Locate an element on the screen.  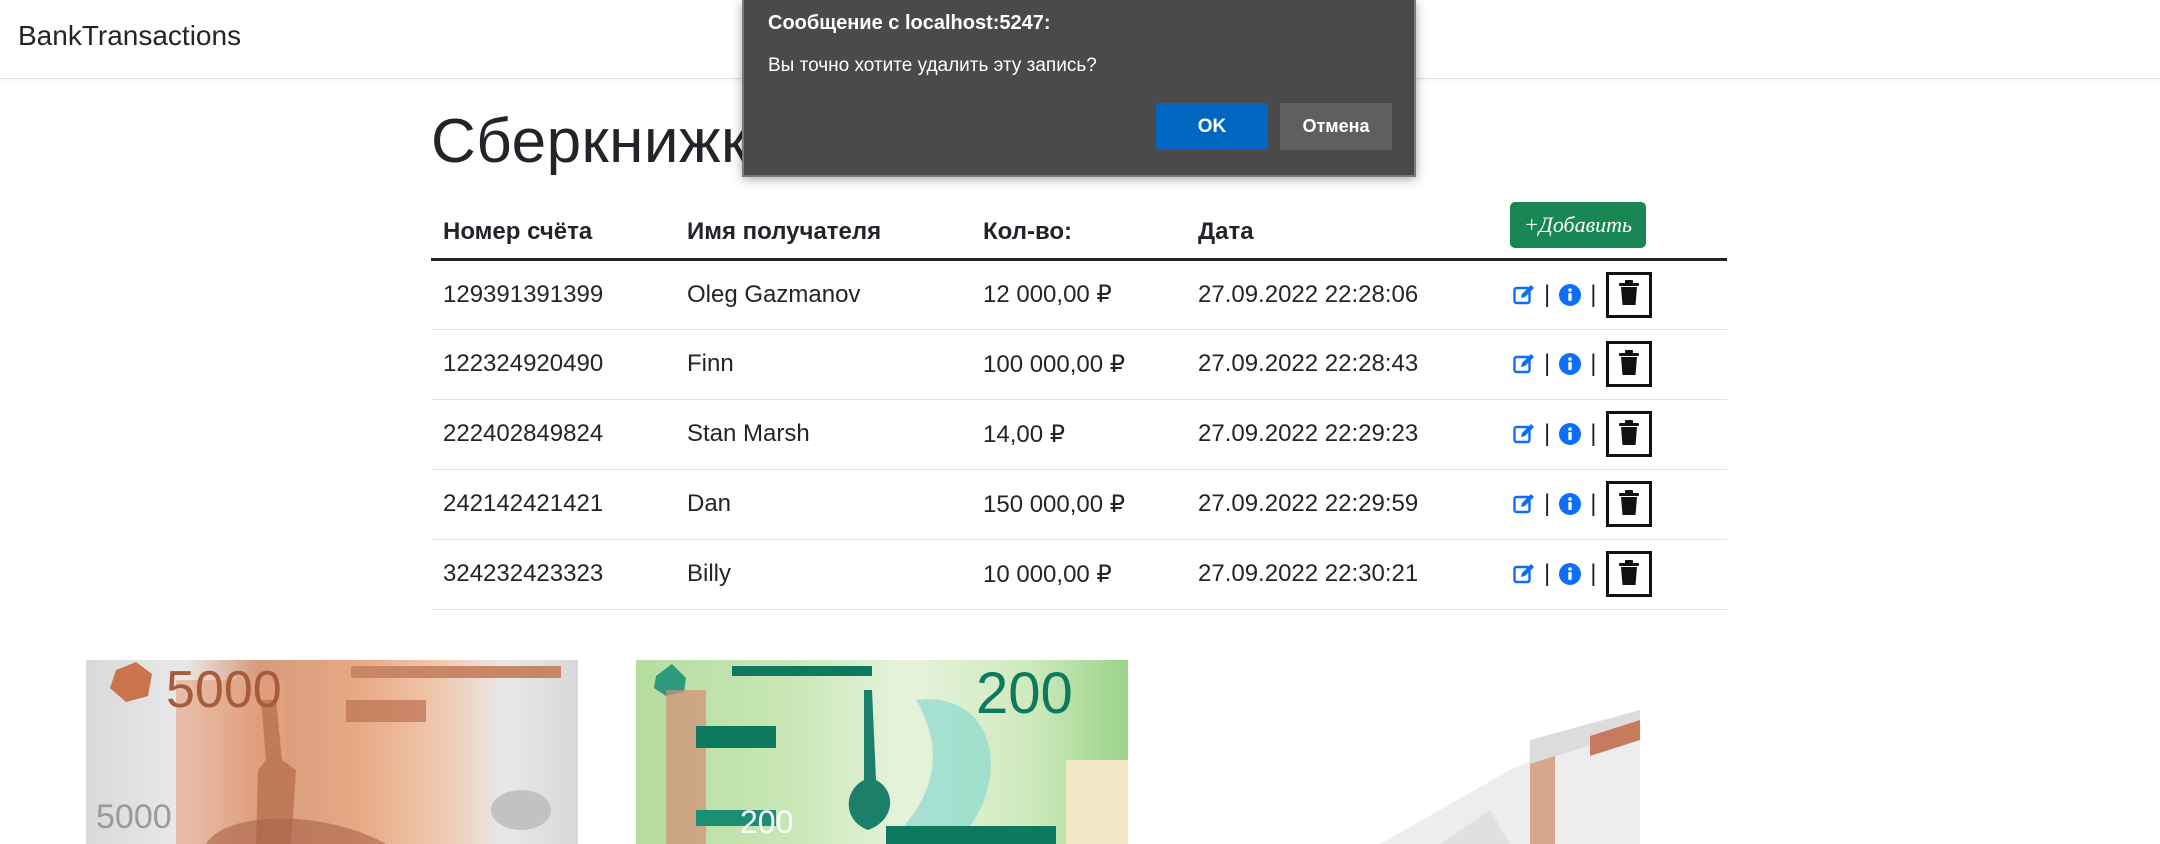
cell-amount: 12 000,00 ₽ is located at coordinates (1078, 294).